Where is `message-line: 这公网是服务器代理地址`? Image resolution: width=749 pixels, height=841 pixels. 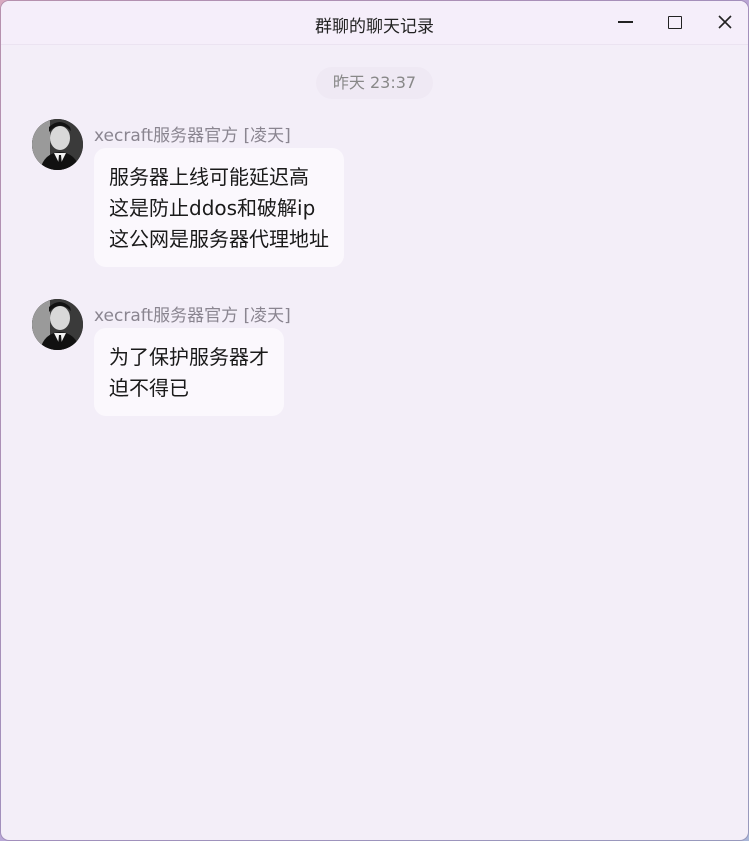 message-line: 这公网是服务器代理地址 is located at coordinates (219, 239).